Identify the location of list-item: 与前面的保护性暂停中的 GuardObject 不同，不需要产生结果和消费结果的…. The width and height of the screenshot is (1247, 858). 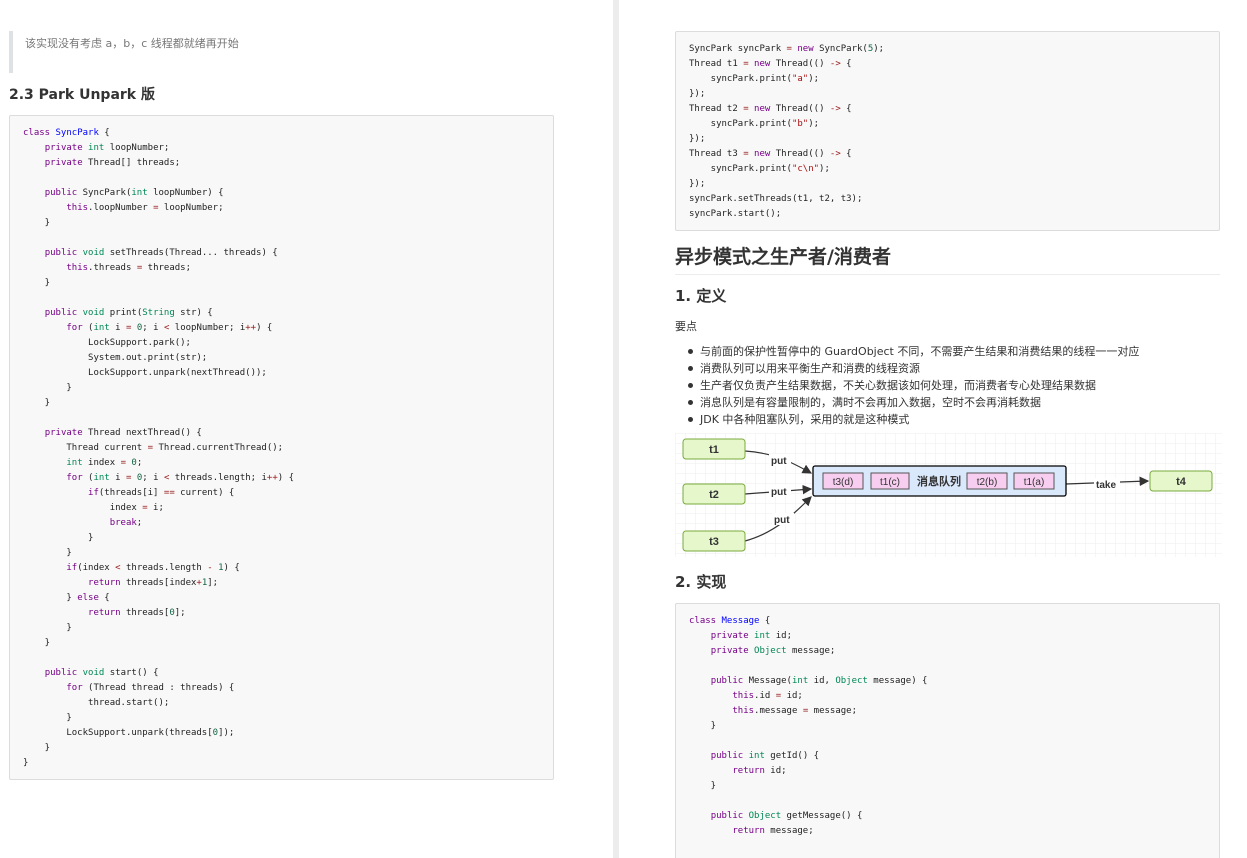
(913, 351).